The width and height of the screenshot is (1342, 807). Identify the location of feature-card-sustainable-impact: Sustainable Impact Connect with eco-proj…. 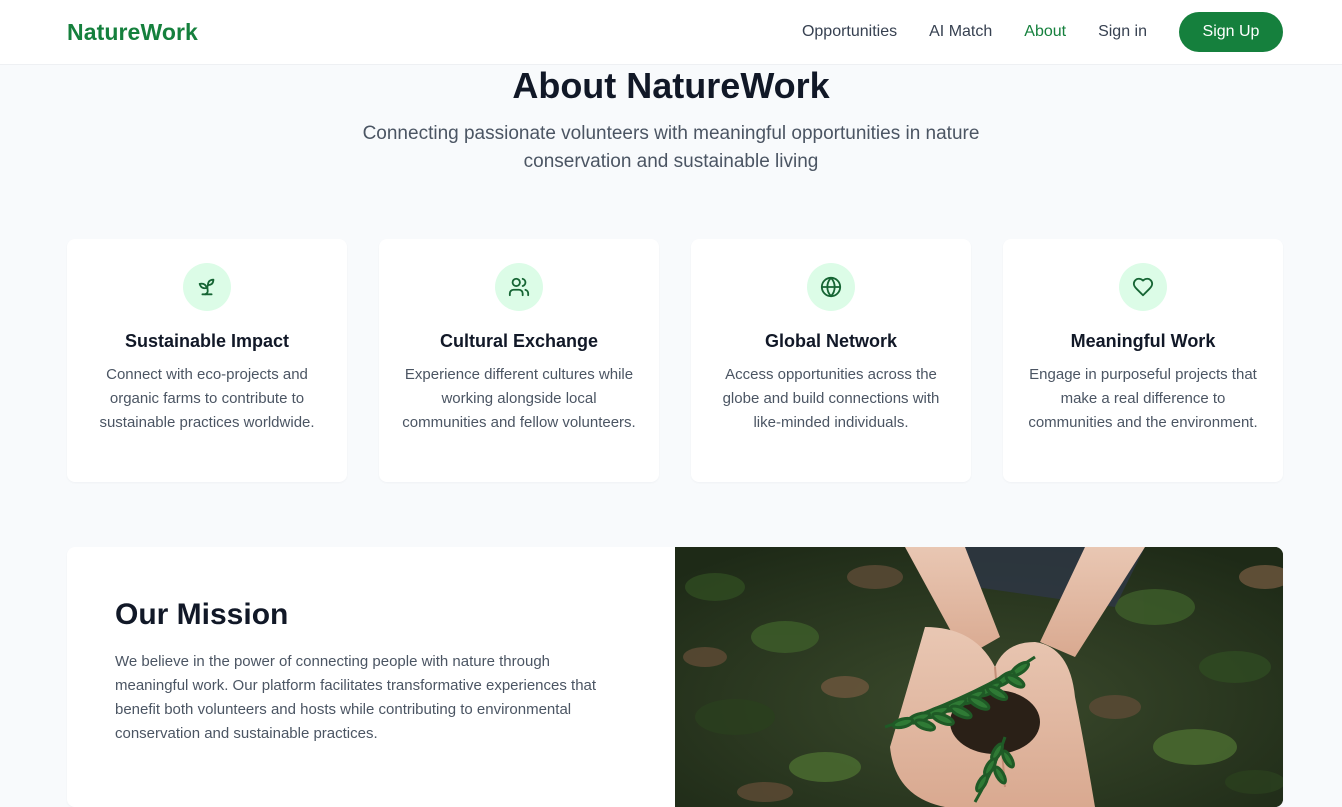
(207, 360).